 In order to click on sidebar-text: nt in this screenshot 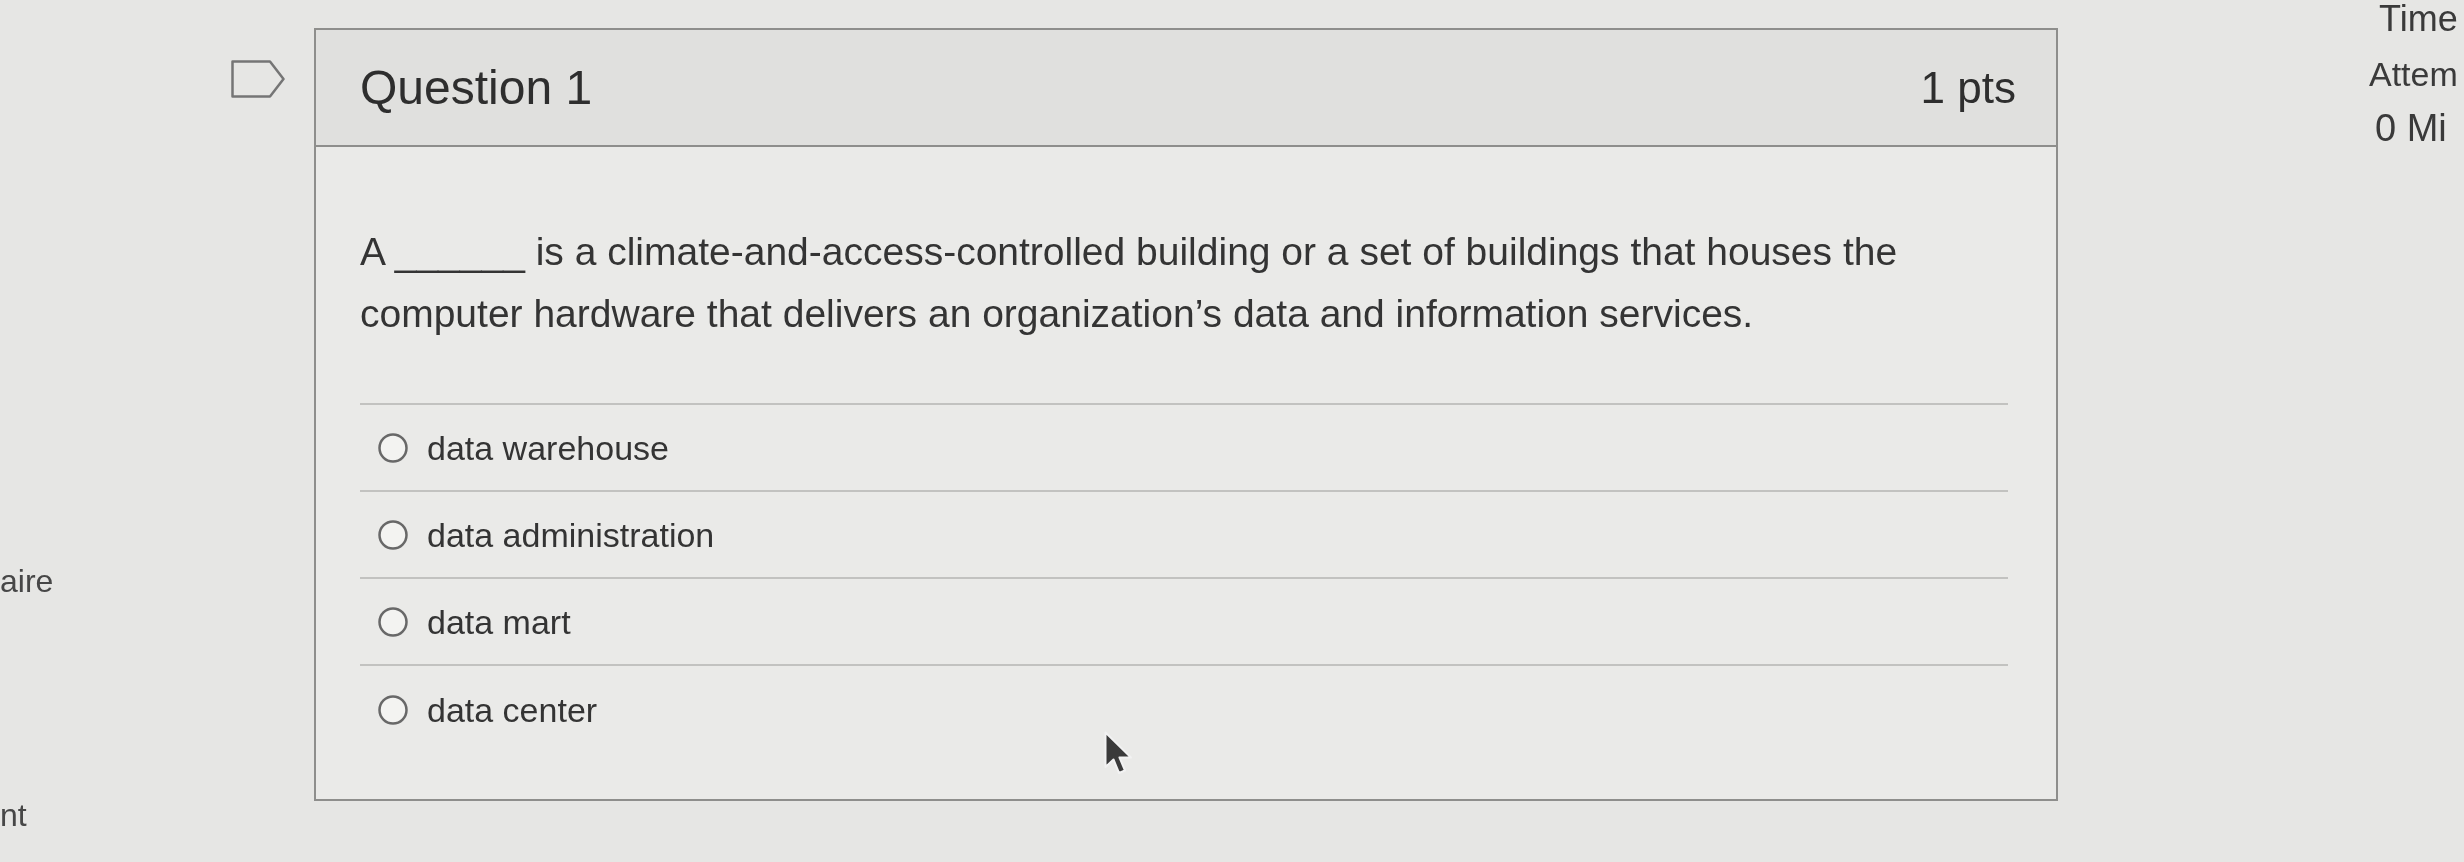, I will do `click(14, 815)`.